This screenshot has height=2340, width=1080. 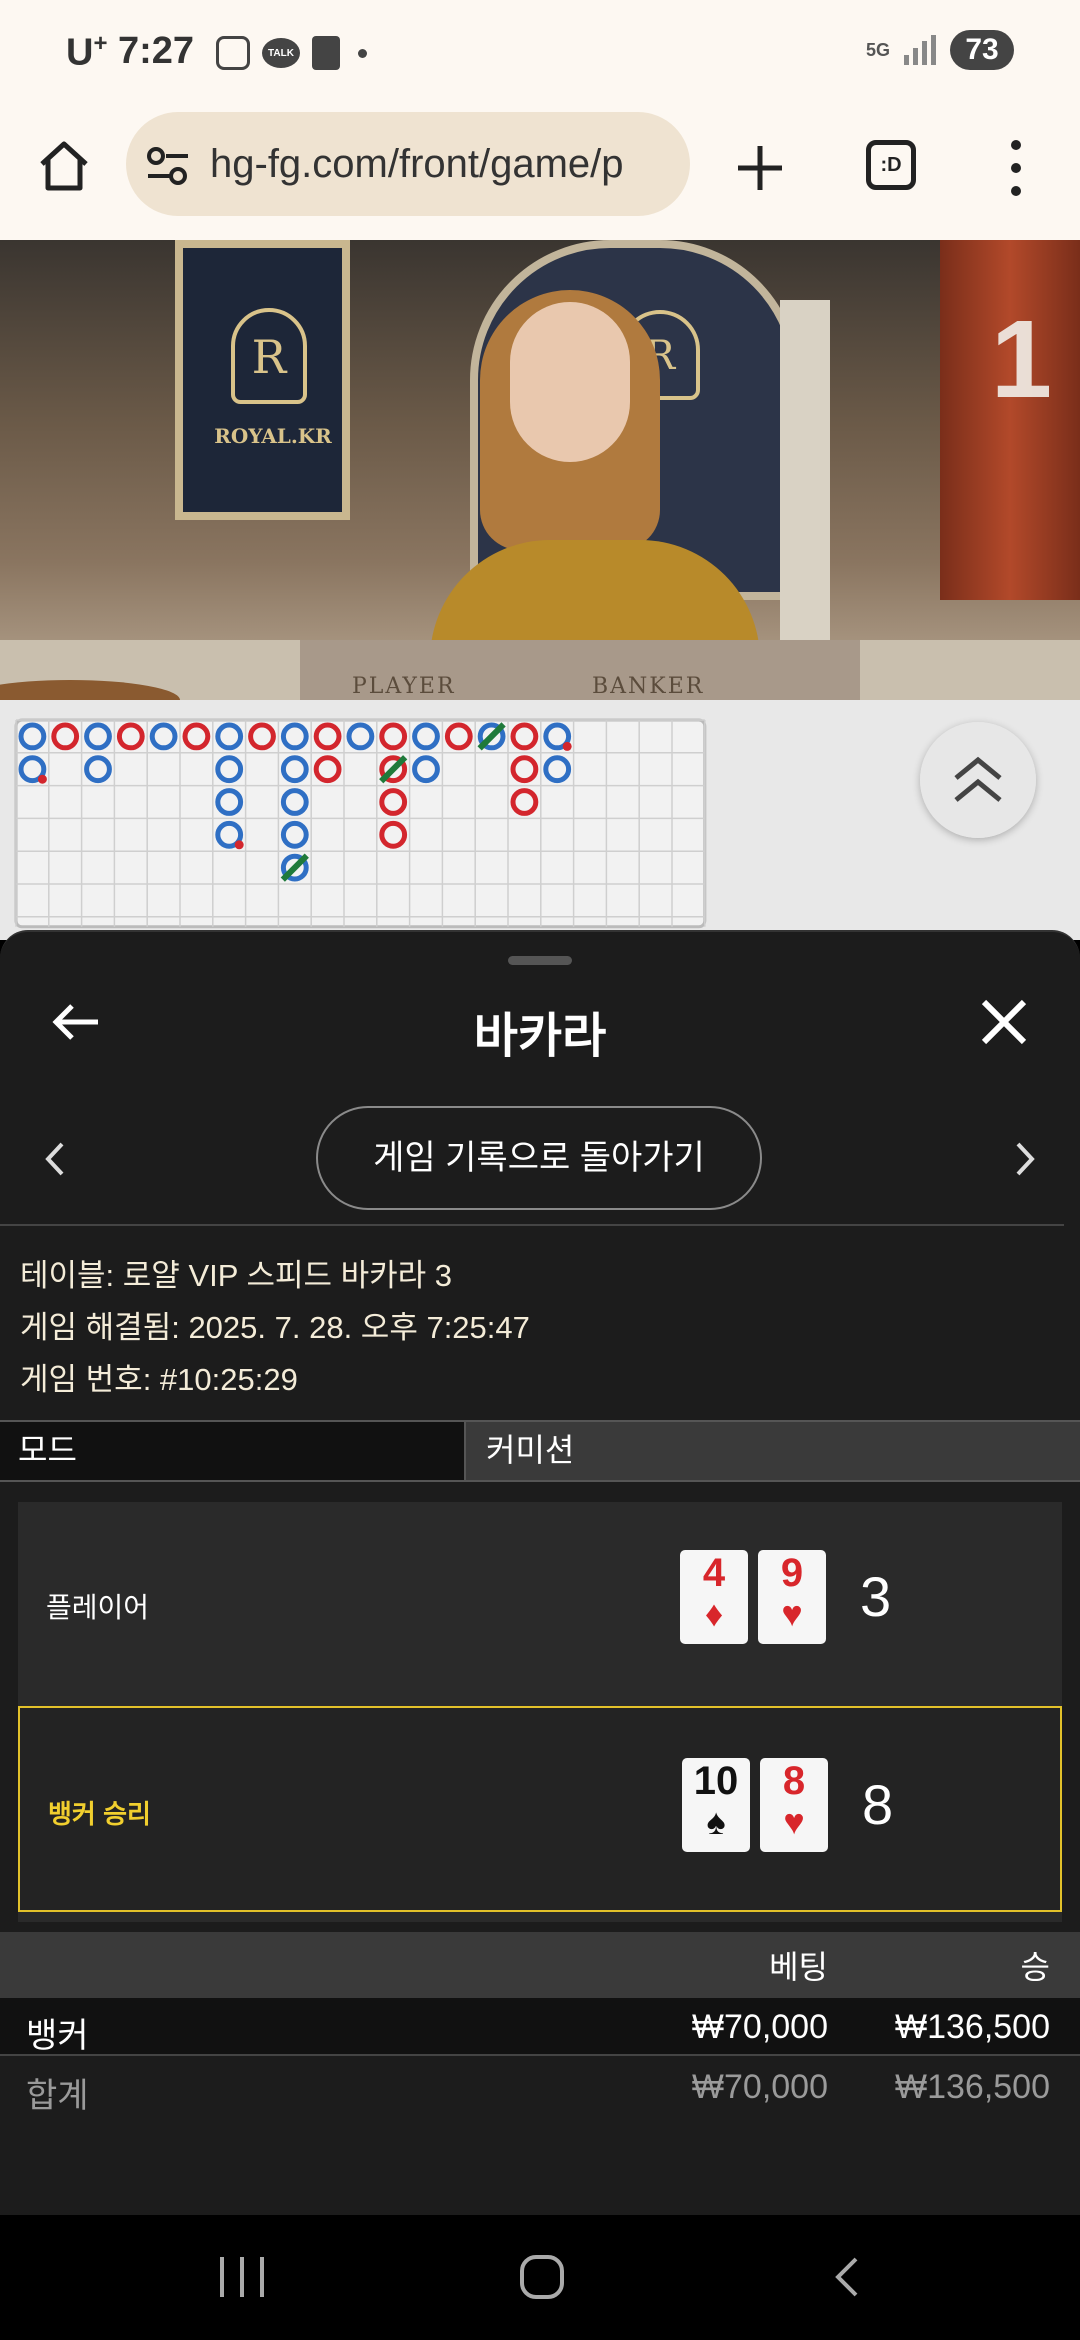 What do you see at coordinates (275, 1327) in the screenshot?
I see `resolved-info: 게임 해결됨: 2025. 7. 28. 오후 7:25:47` at bounding box center [275, 1327].